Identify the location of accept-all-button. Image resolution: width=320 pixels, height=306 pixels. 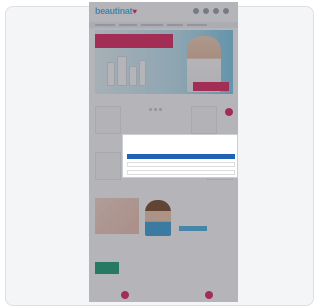
(181, 156).